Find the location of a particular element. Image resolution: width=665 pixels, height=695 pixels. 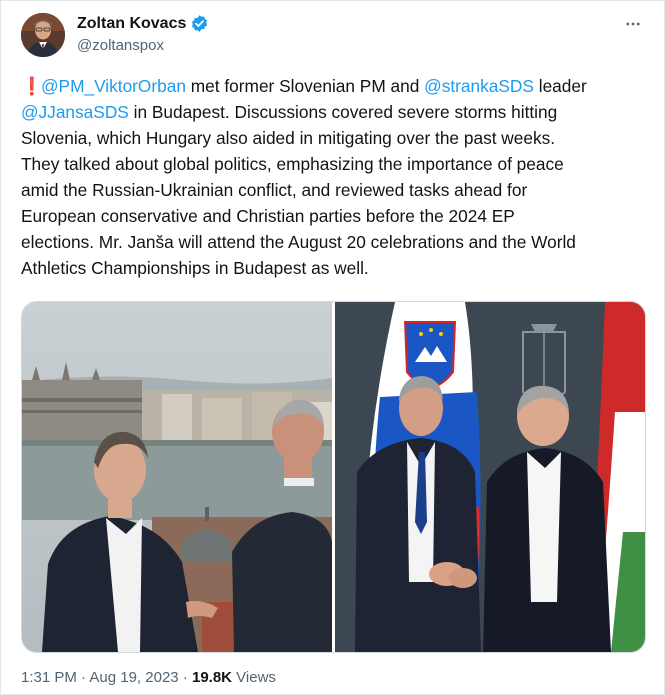

more-horizontal-icon is located at coordinates (633, 24).